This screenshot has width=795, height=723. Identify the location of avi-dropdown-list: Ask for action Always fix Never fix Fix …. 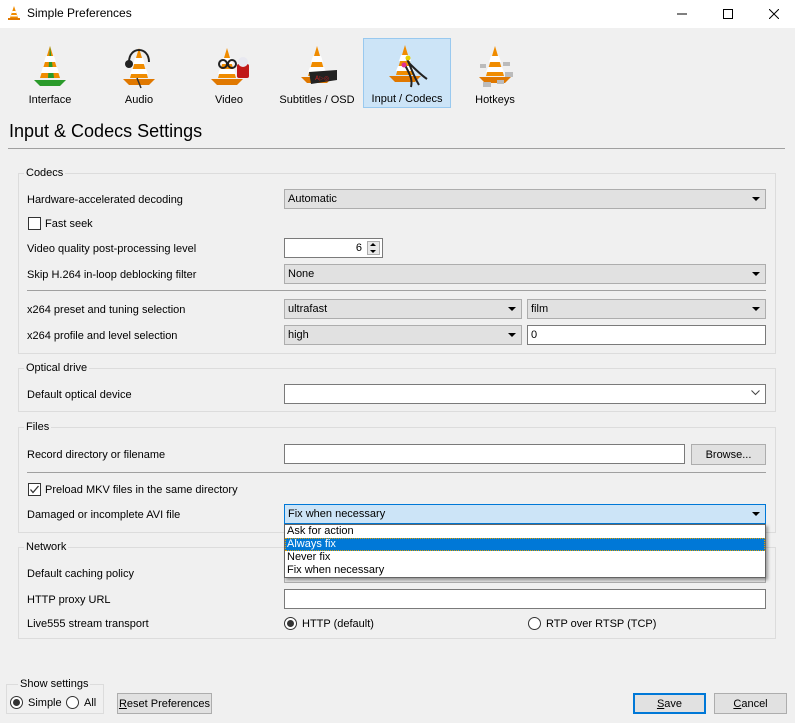
(525, 551).